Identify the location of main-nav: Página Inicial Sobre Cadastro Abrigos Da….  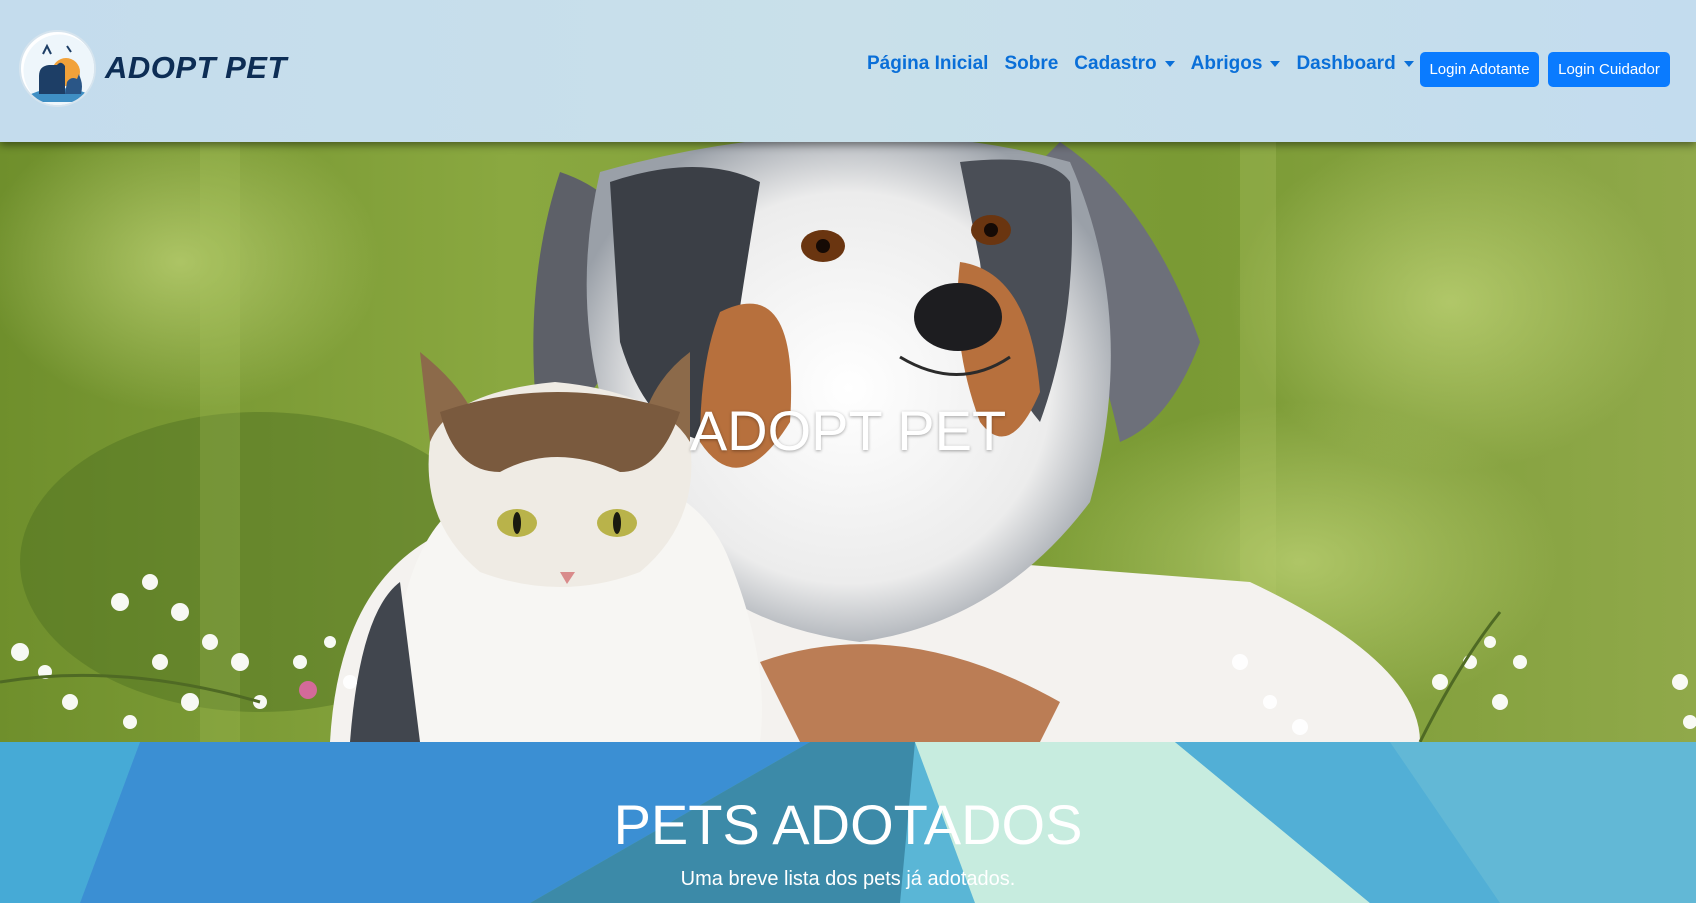
(1148, 64).